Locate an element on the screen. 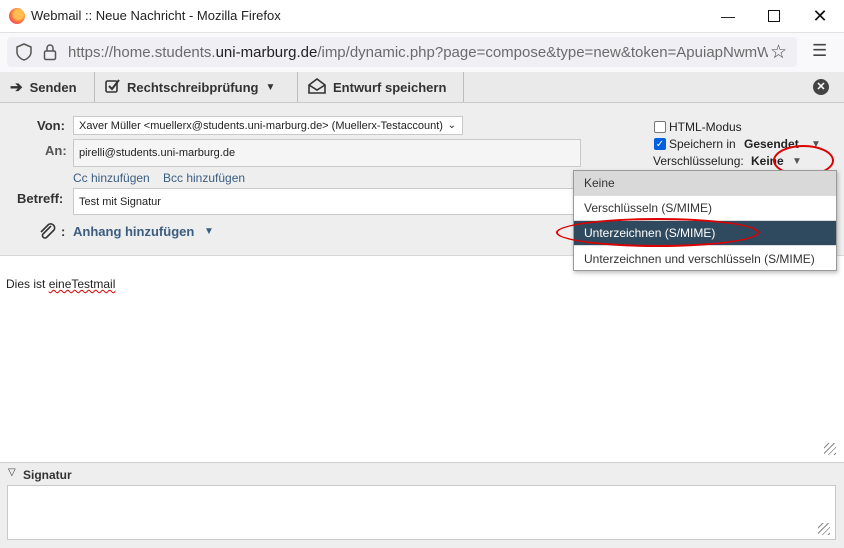  encryption-option-encrypt: Verschlüsseln (S/MIME) is located at coordinates (705, 208).